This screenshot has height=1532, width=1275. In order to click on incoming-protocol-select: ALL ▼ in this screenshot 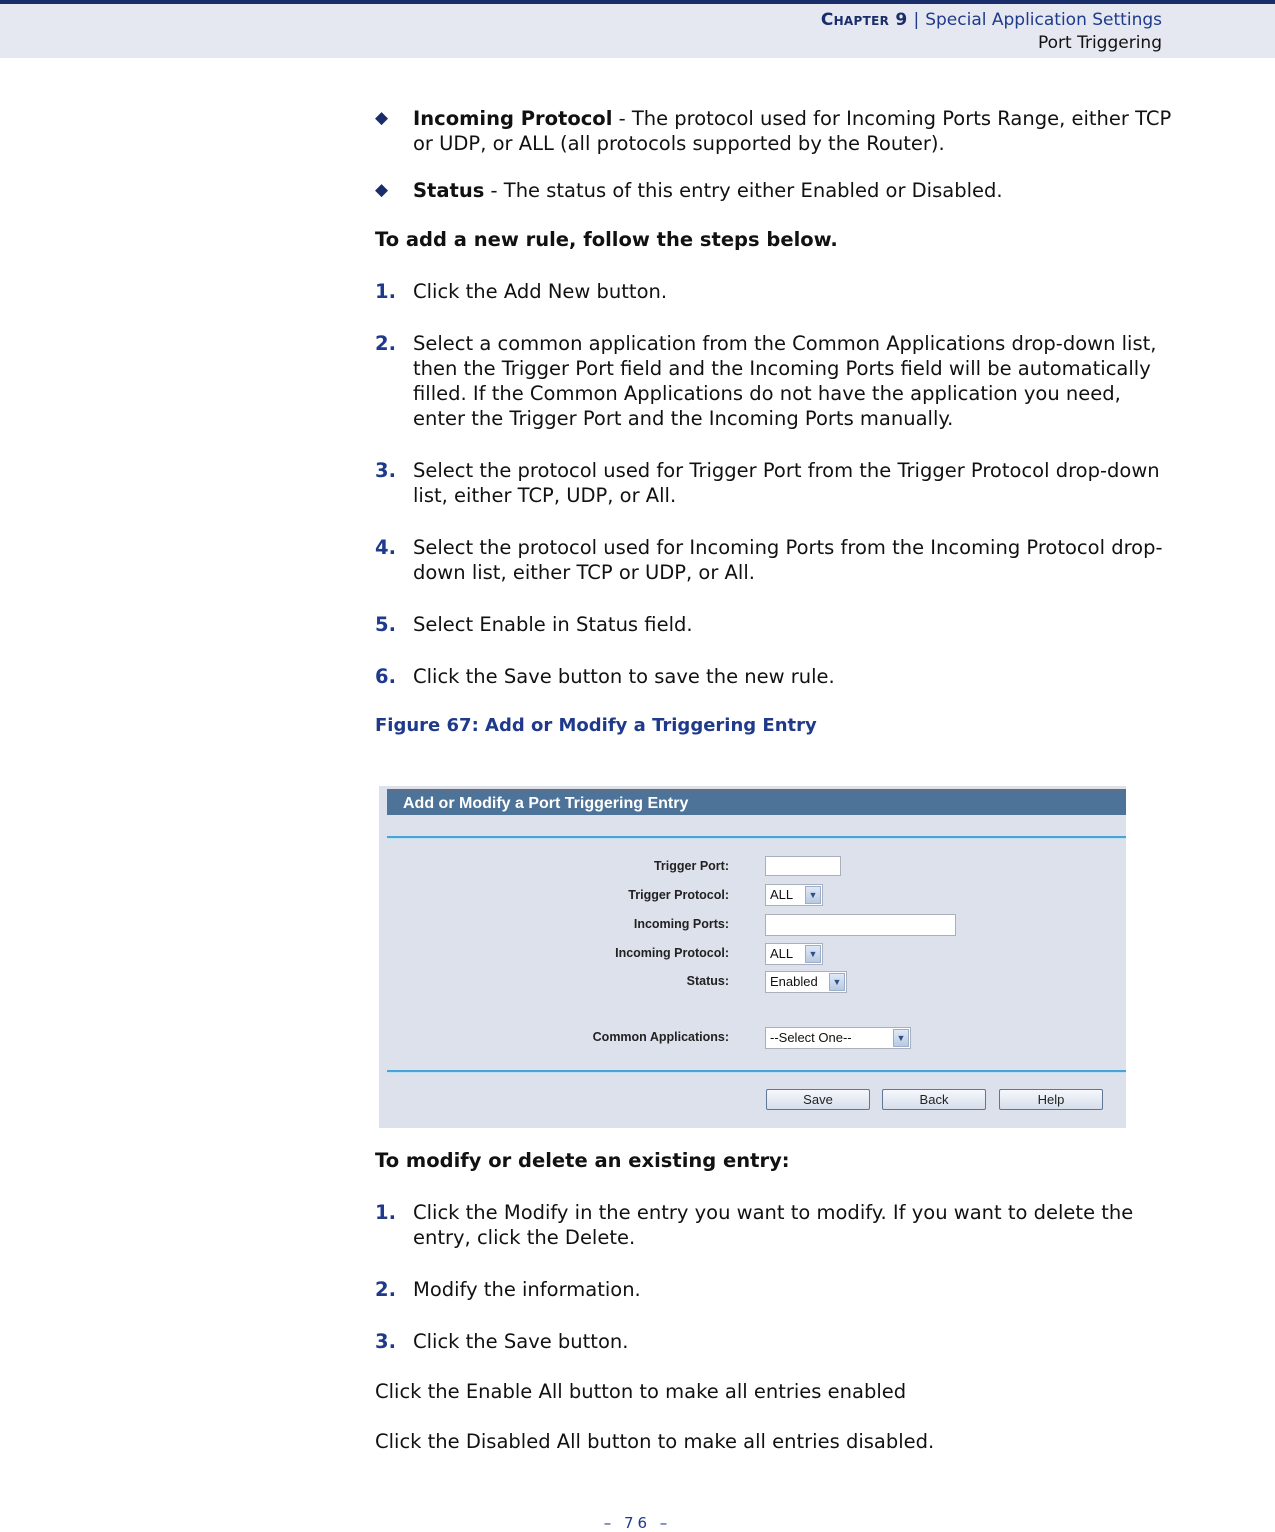, I will do `click(794, 954)`.